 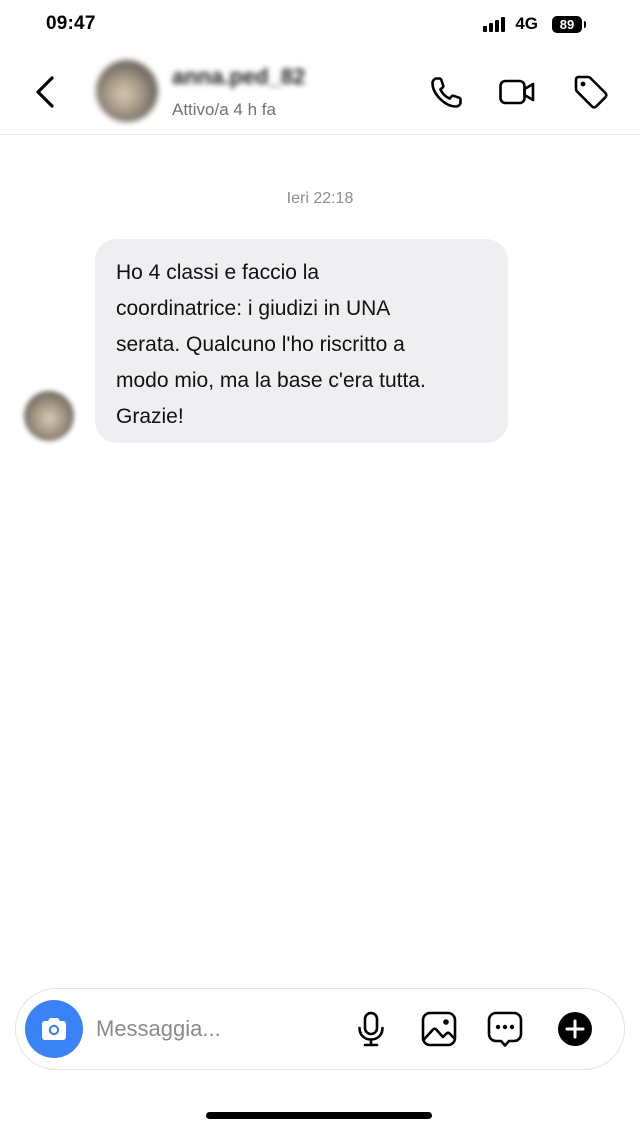 I want to click on microphone-icon, so click(x=371, y=1029).